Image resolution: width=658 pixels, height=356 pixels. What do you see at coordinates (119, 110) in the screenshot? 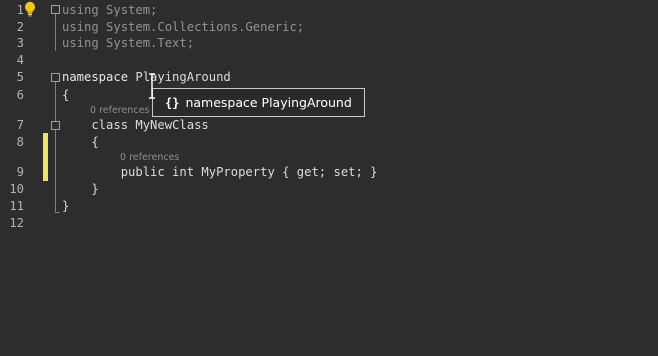
I see `codelens-class-references: 0 references` at bounding box center [119, 110].